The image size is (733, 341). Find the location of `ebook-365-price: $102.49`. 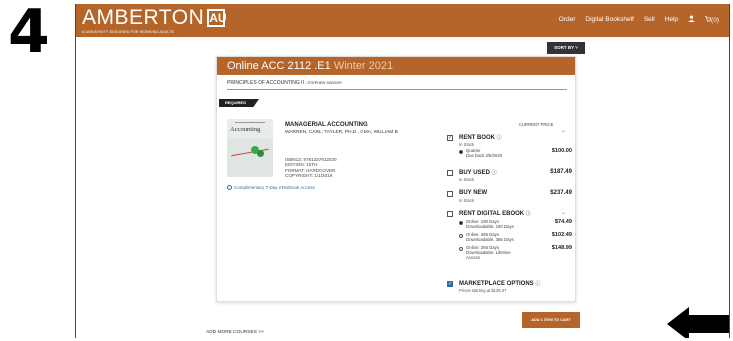

ebook-365-price: $102.49 is located at coordinates (561, 235).